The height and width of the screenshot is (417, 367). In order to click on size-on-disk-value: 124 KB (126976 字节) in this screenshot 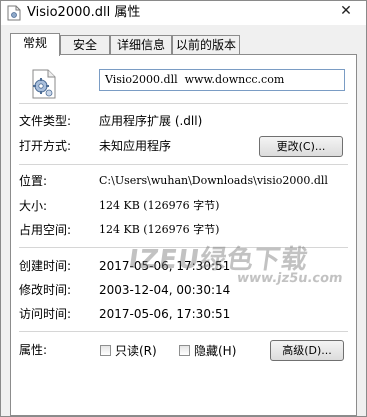, I will do `click(159, 229)`.